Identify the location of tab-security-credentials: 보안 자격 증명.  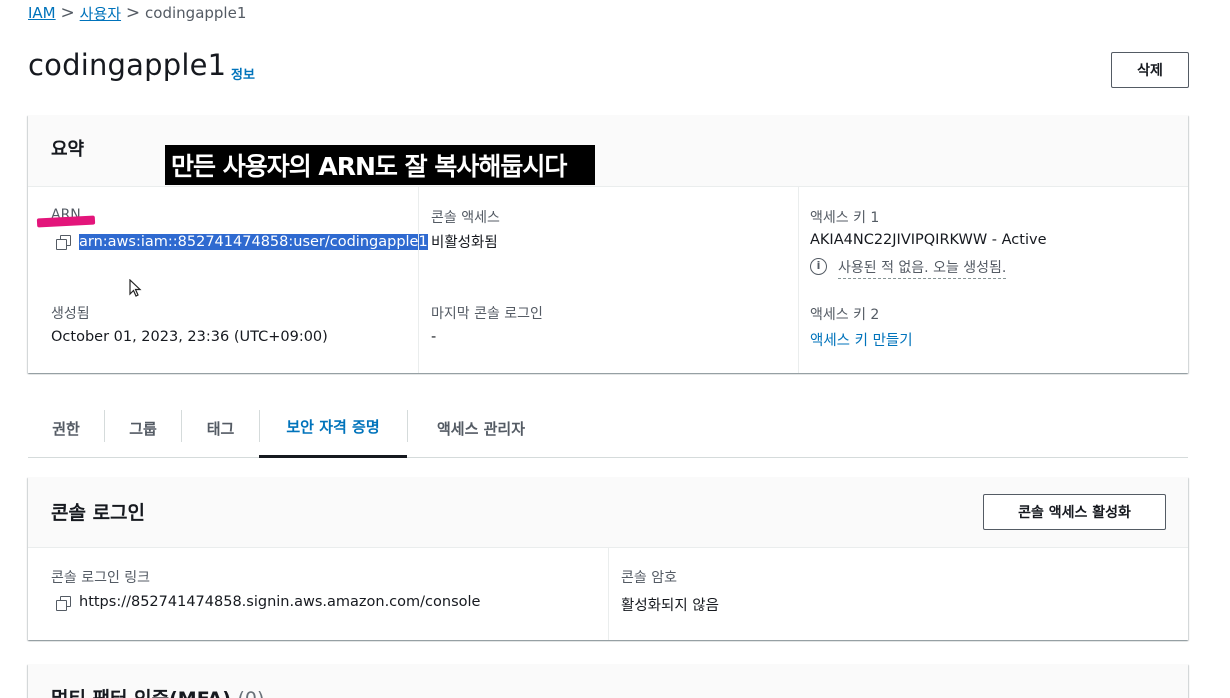
(333, 428).